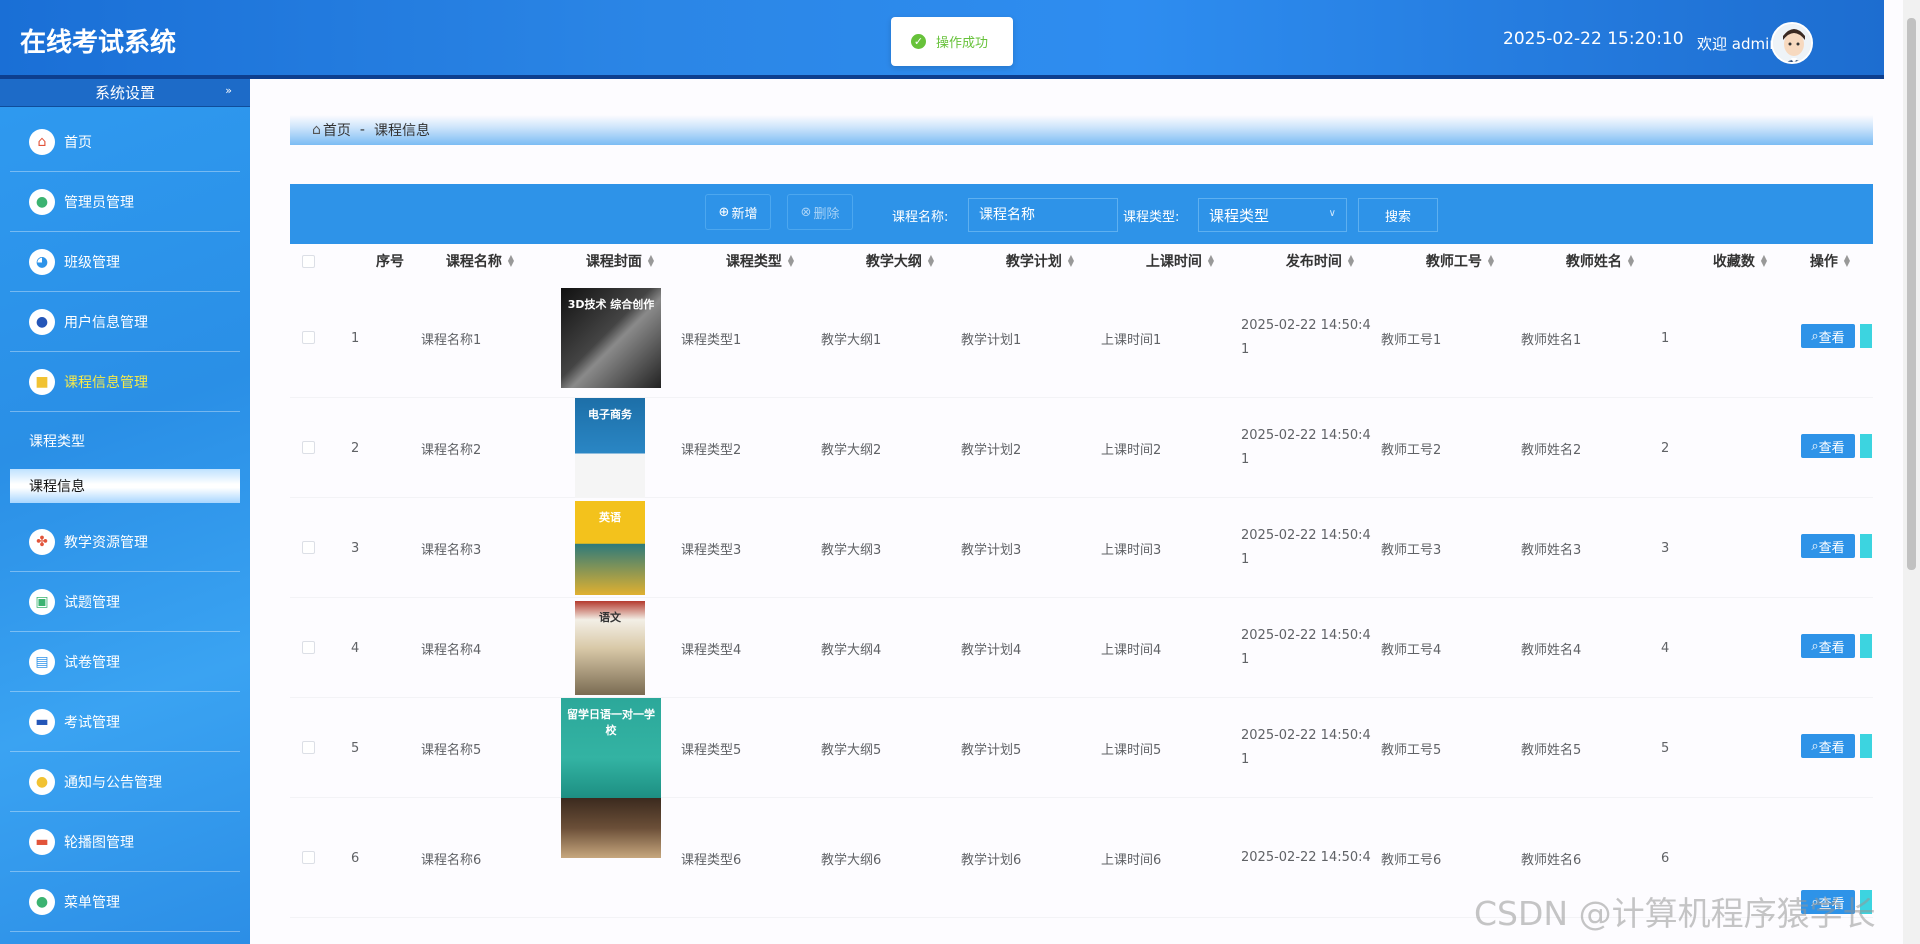 The height and width of the screenshot is (944, 1920). Describe the element at coordinates (851, 860) in the screenshot. I see `cell-syllabus: 教学大纲6` at that location.